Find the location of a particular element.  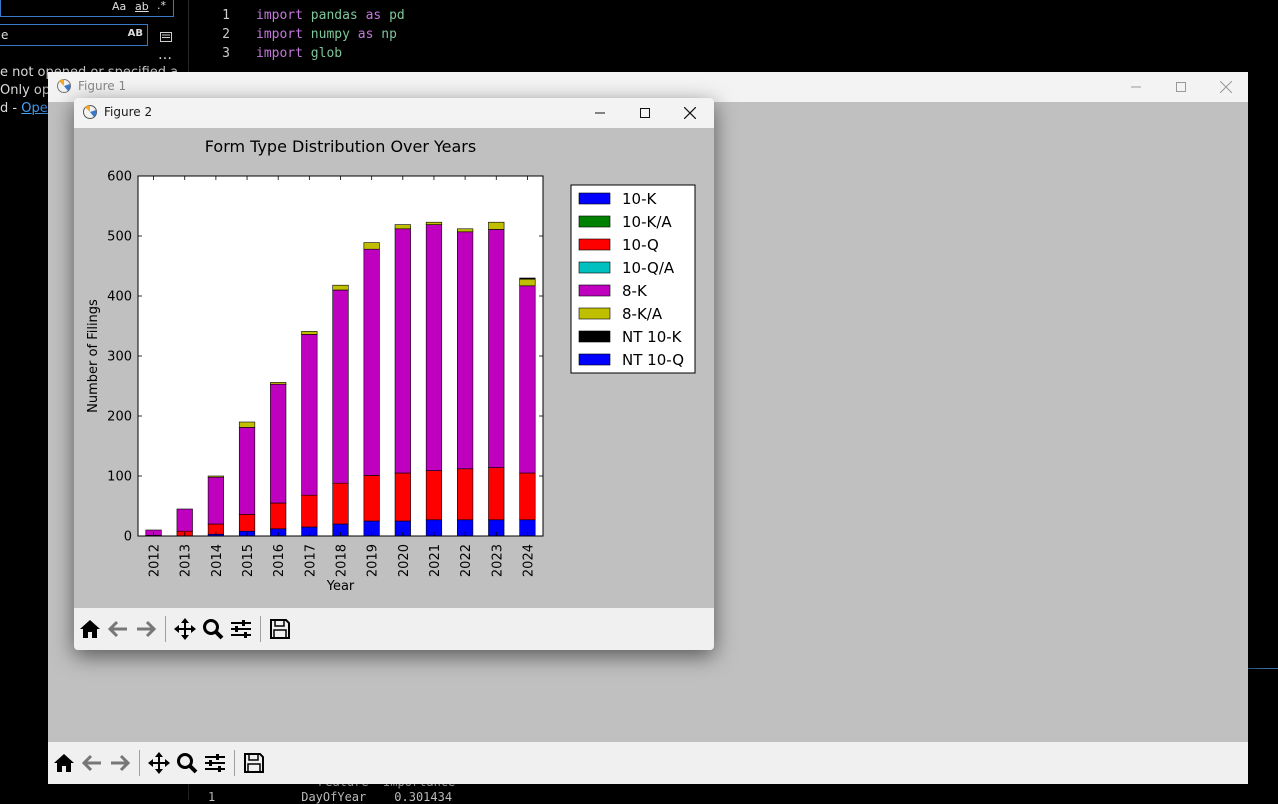

legend-label: 10-Q is located at coordinates (640, 245).